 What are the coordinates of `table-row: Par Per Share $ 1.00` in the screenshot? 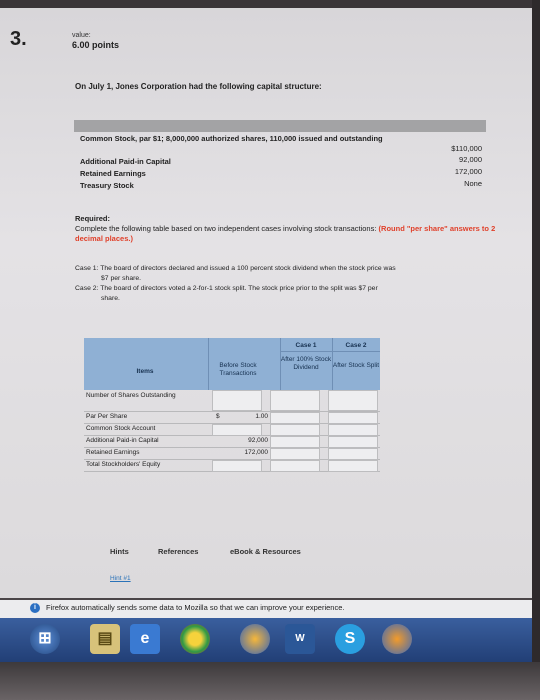 It's located at (232, 418).